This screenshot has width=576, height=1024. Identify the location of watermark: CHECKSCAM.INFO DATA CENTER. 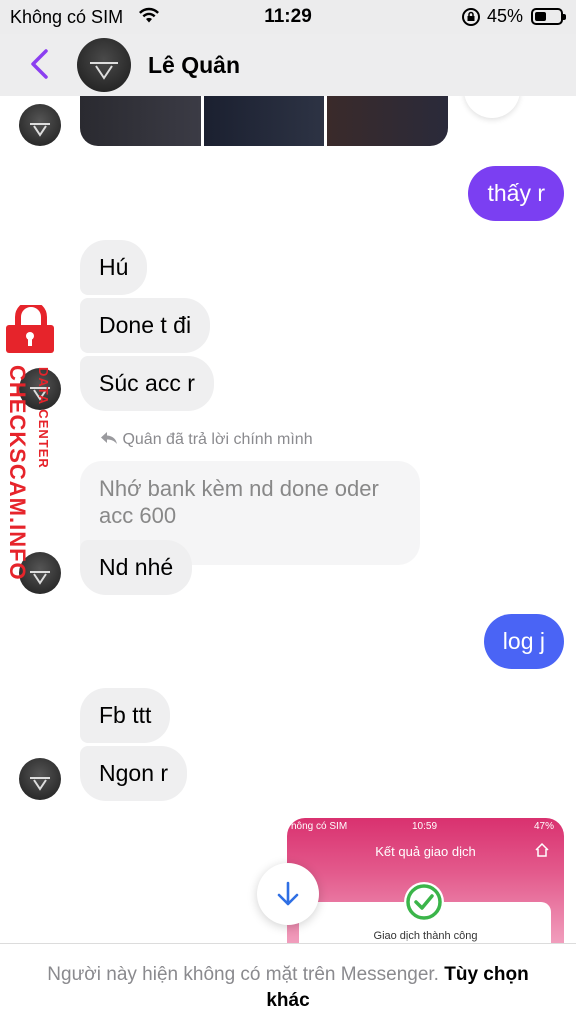
(32, 450).